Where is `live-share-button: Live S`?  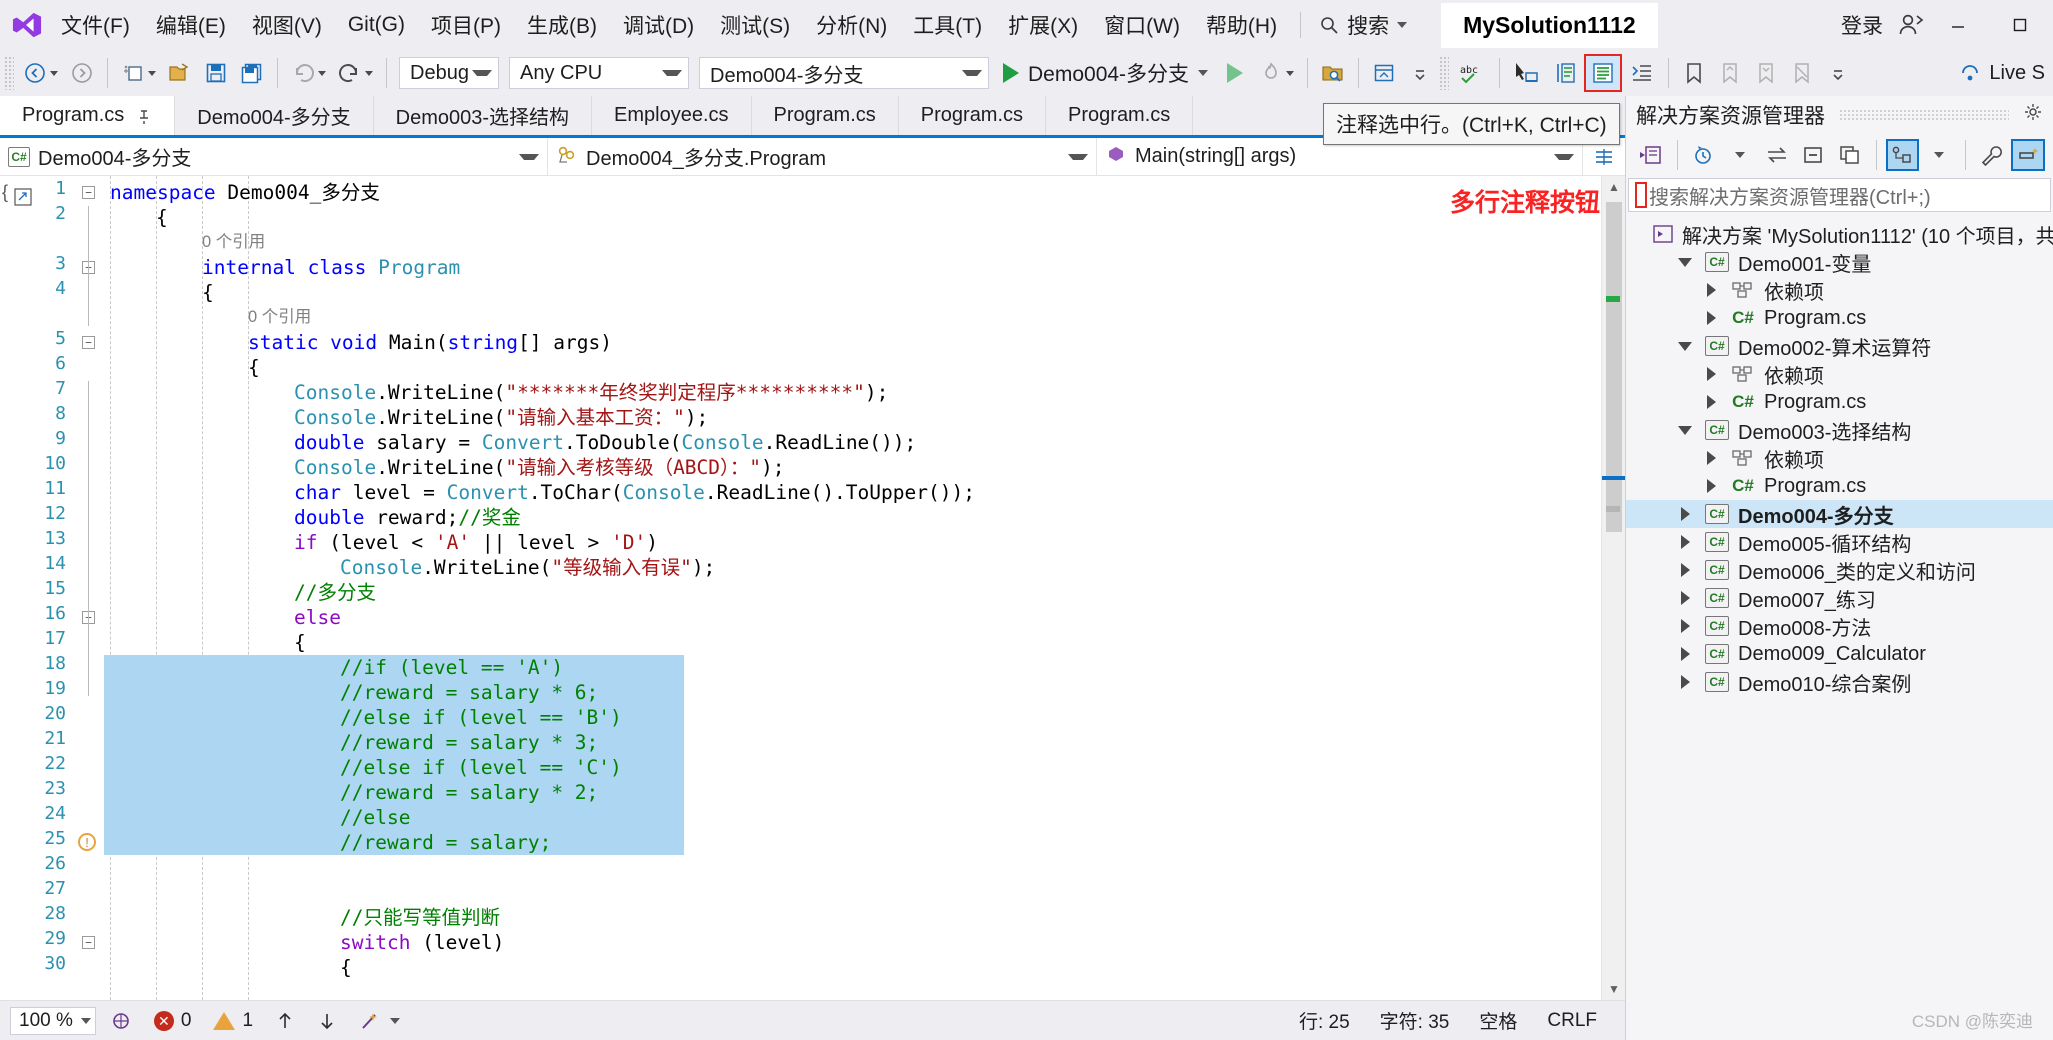 live-share-button: Live S is located at coordinates (2006, 73).